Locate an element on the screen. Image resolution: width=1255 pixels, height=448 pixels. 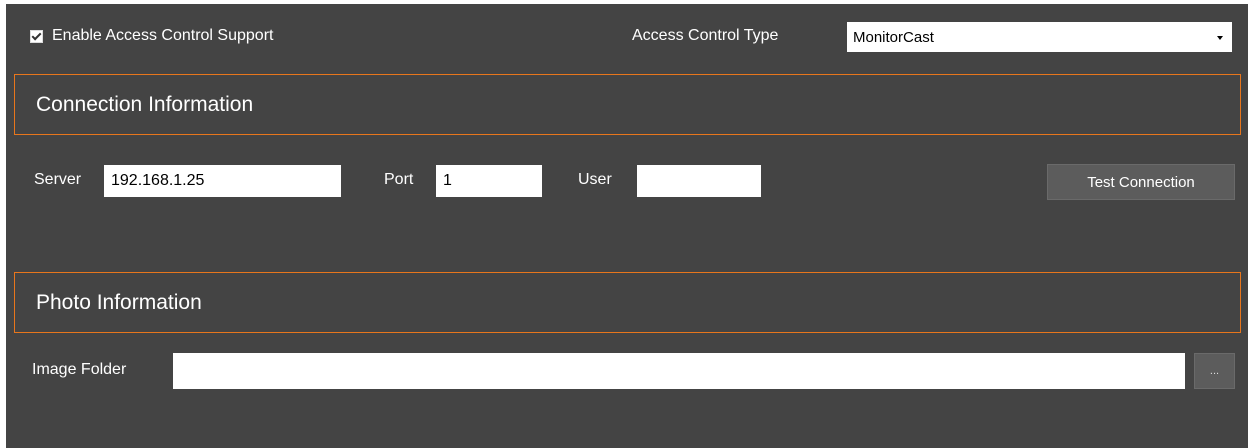
image-folder-label: Image Folder is located at coordinates (79, 369).